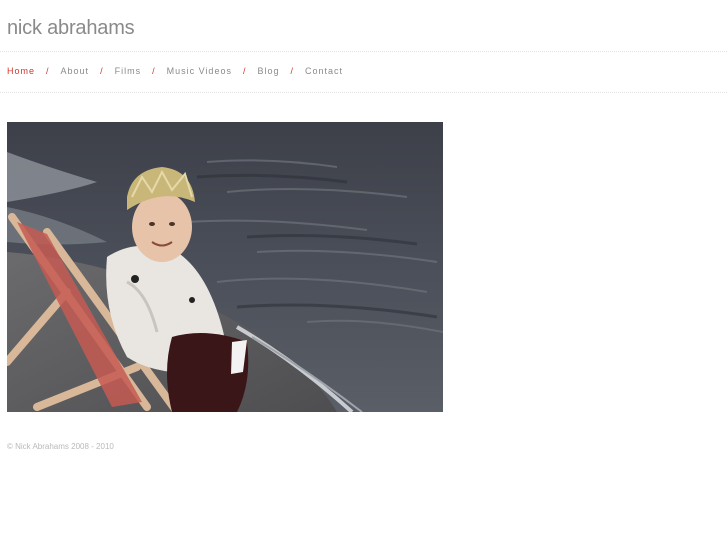 Image resolution: width=727 pixels, height=545 pixels. Describe the element at coordinates (363, 51) in the screenshot. I see `header-divider` at that location.